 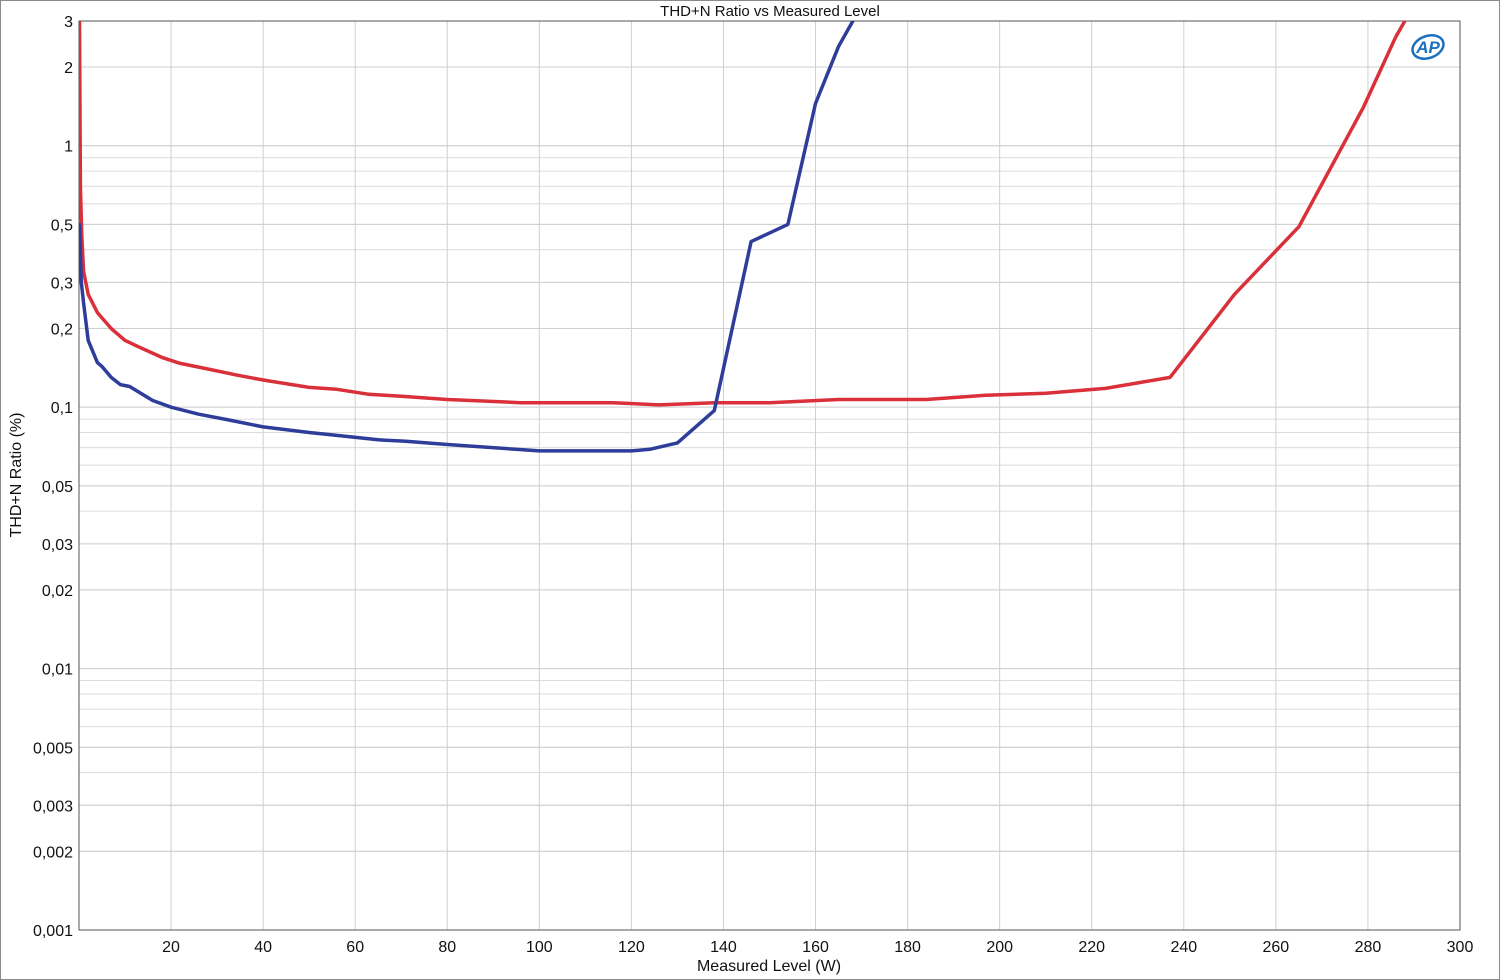 I want to click on ap-logo-text: AP, so click(x=1427, y=47).